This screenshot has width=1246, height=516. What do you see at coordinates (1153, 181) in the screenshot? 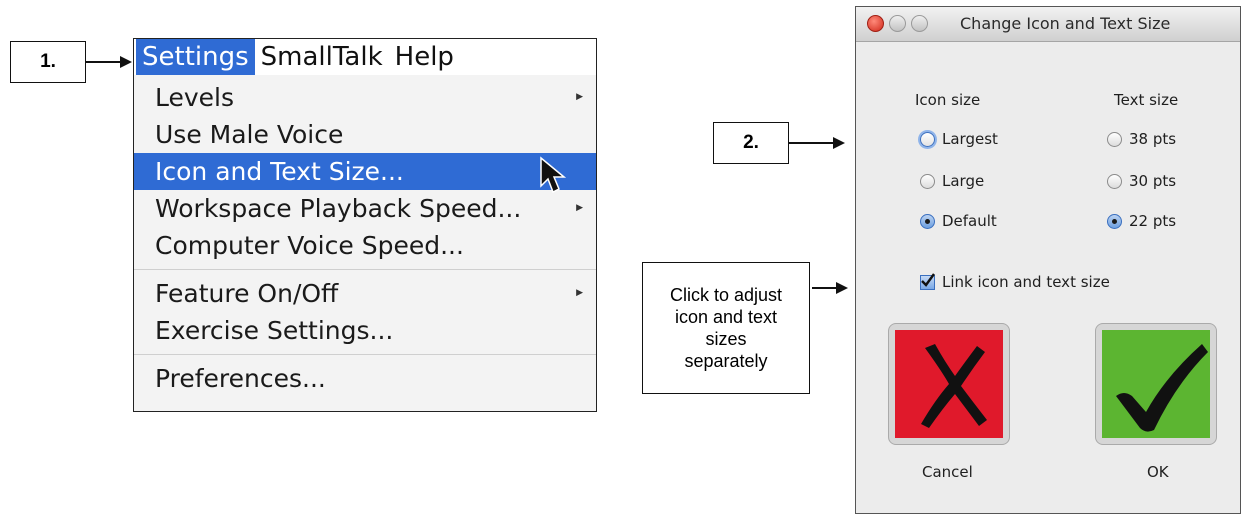
I see `radio-label-30: 30 pts` at bounding box center [1153, 181].